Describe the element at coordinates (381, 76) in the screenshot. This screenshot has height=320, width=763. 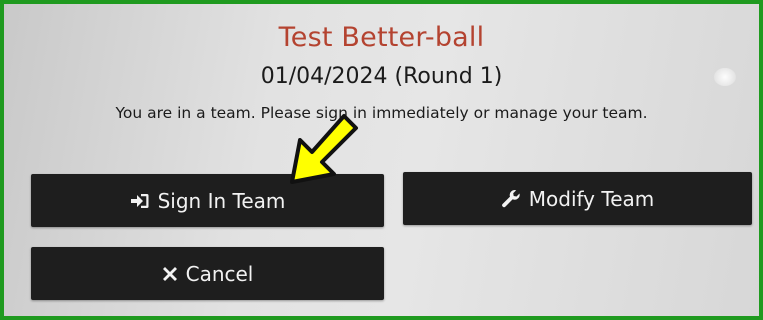
I see `date-round-text: 01/04/2024 (Round 1)` at that location.